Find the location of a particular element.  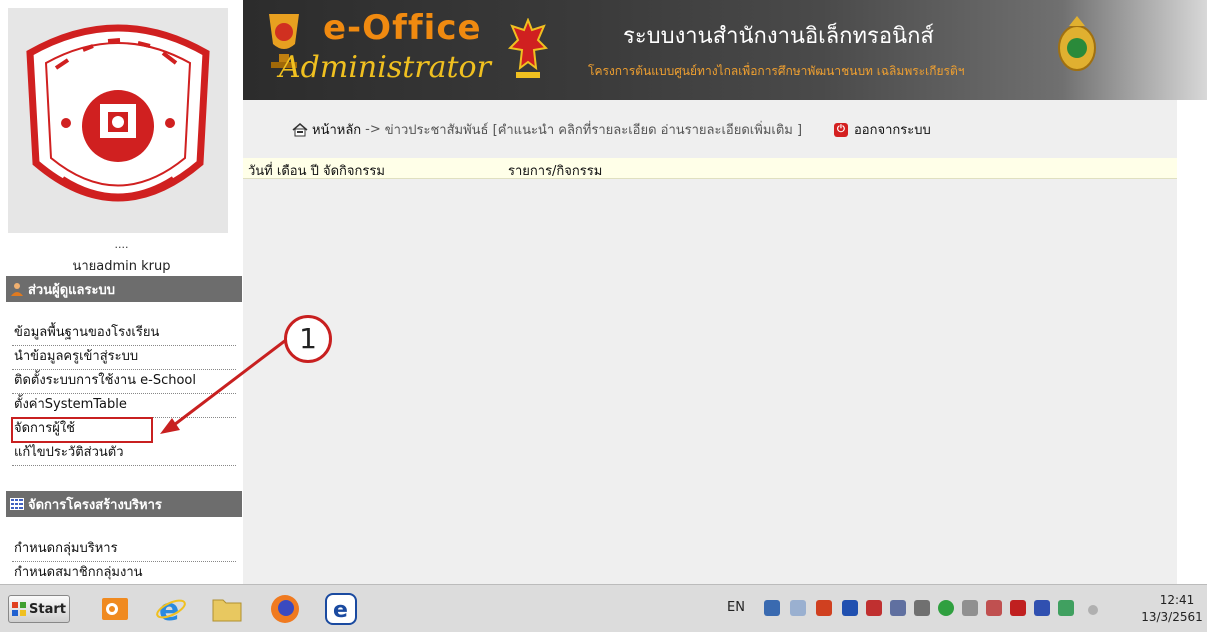

school-logo is located at coordinates (118, 120).